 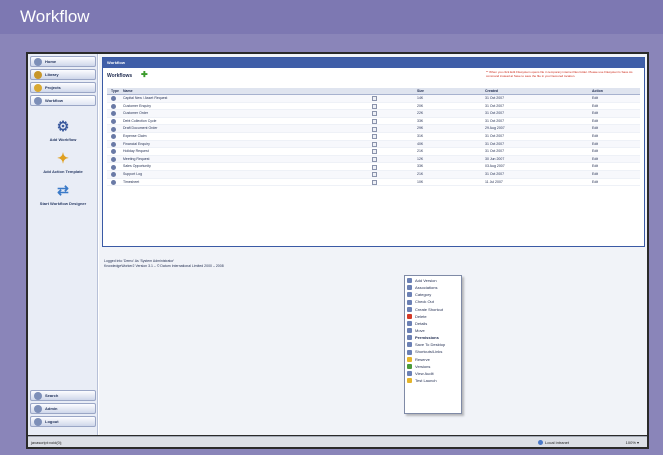 What do you see at coordinates (136, 159) in the screenshot?
I see `row-name: Meeting Request` at bounding box center [136, 159].